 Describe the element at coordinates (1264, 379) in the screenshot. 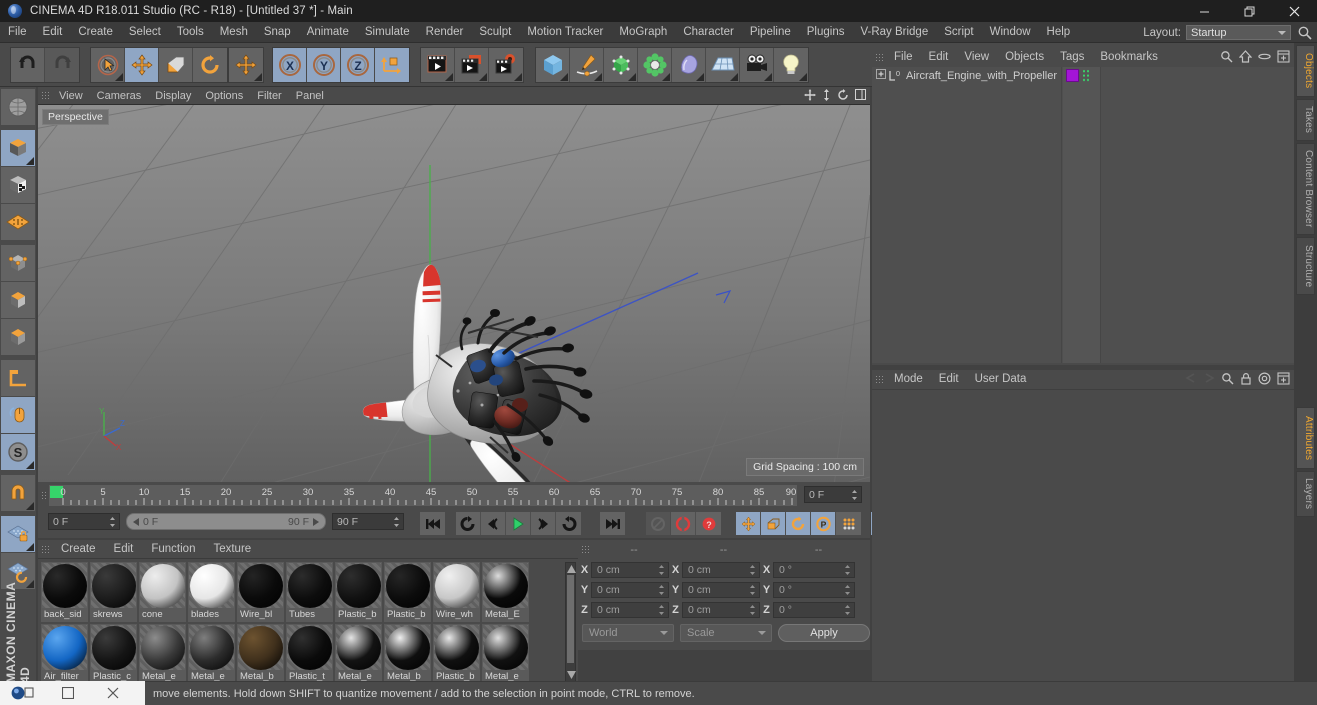

I see `target-icon` at that location.